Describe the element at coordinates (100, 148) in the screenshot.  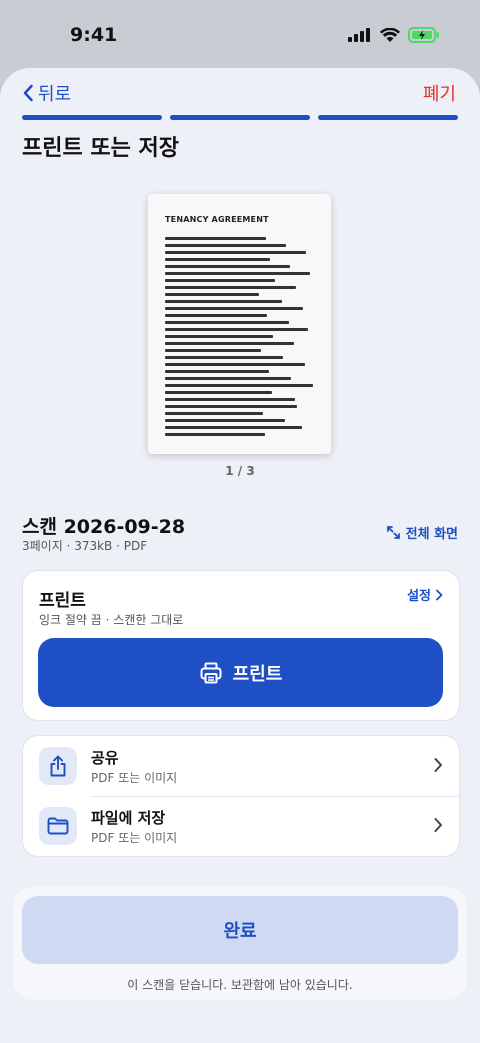
I see `page-title: 프린트 또는 저장` at that location.